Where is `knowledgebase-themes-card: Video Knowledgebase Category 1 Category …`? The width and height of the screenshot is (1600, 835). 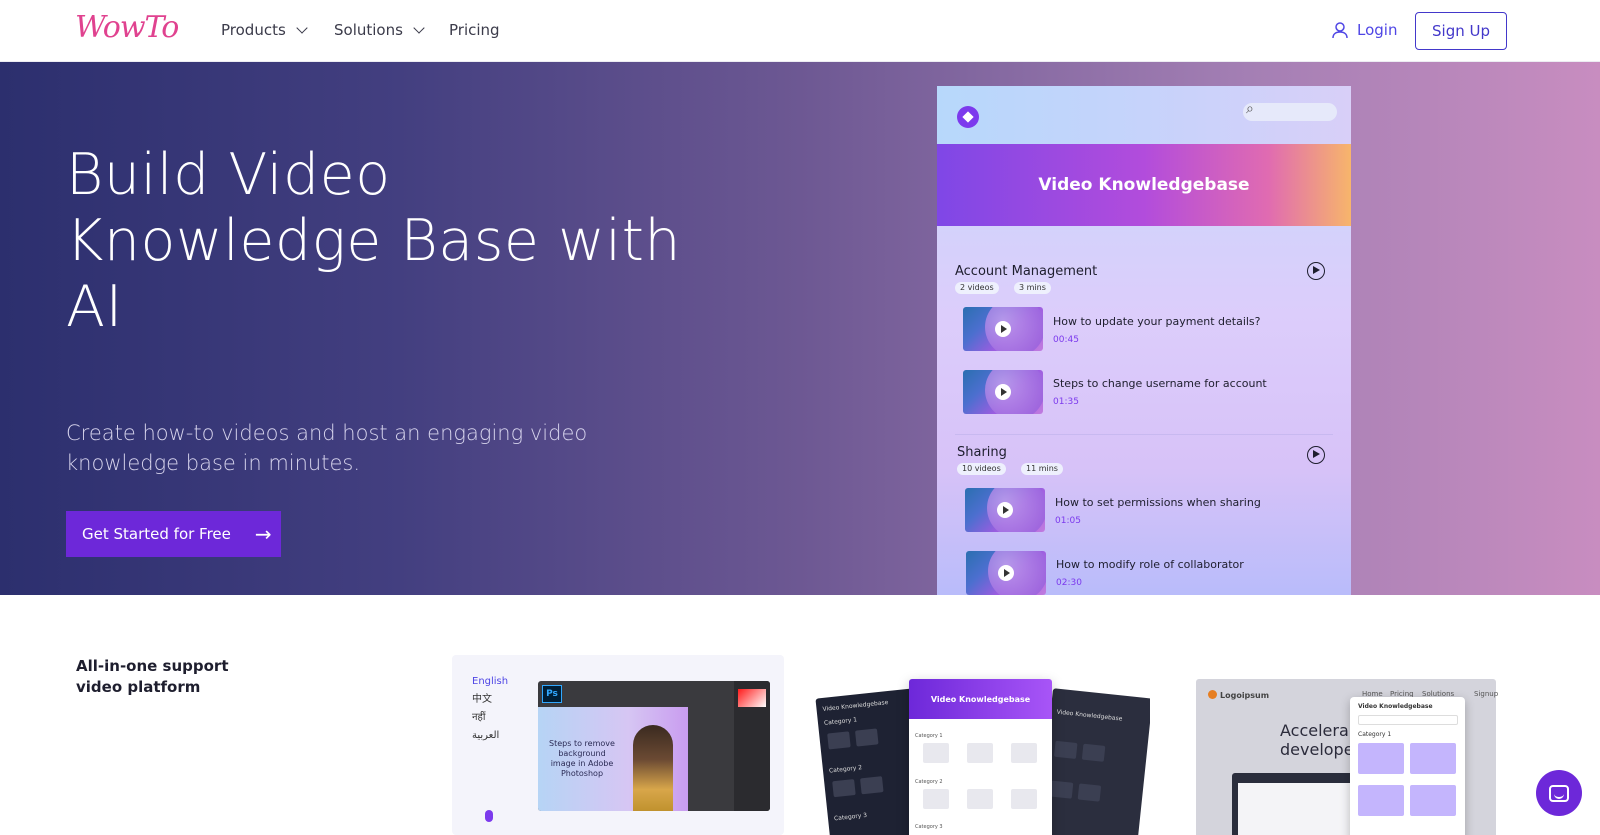 knowledgebase-themes-card: Video Knowledgebase Category 1 Category … is located at coordinates (982, 745).